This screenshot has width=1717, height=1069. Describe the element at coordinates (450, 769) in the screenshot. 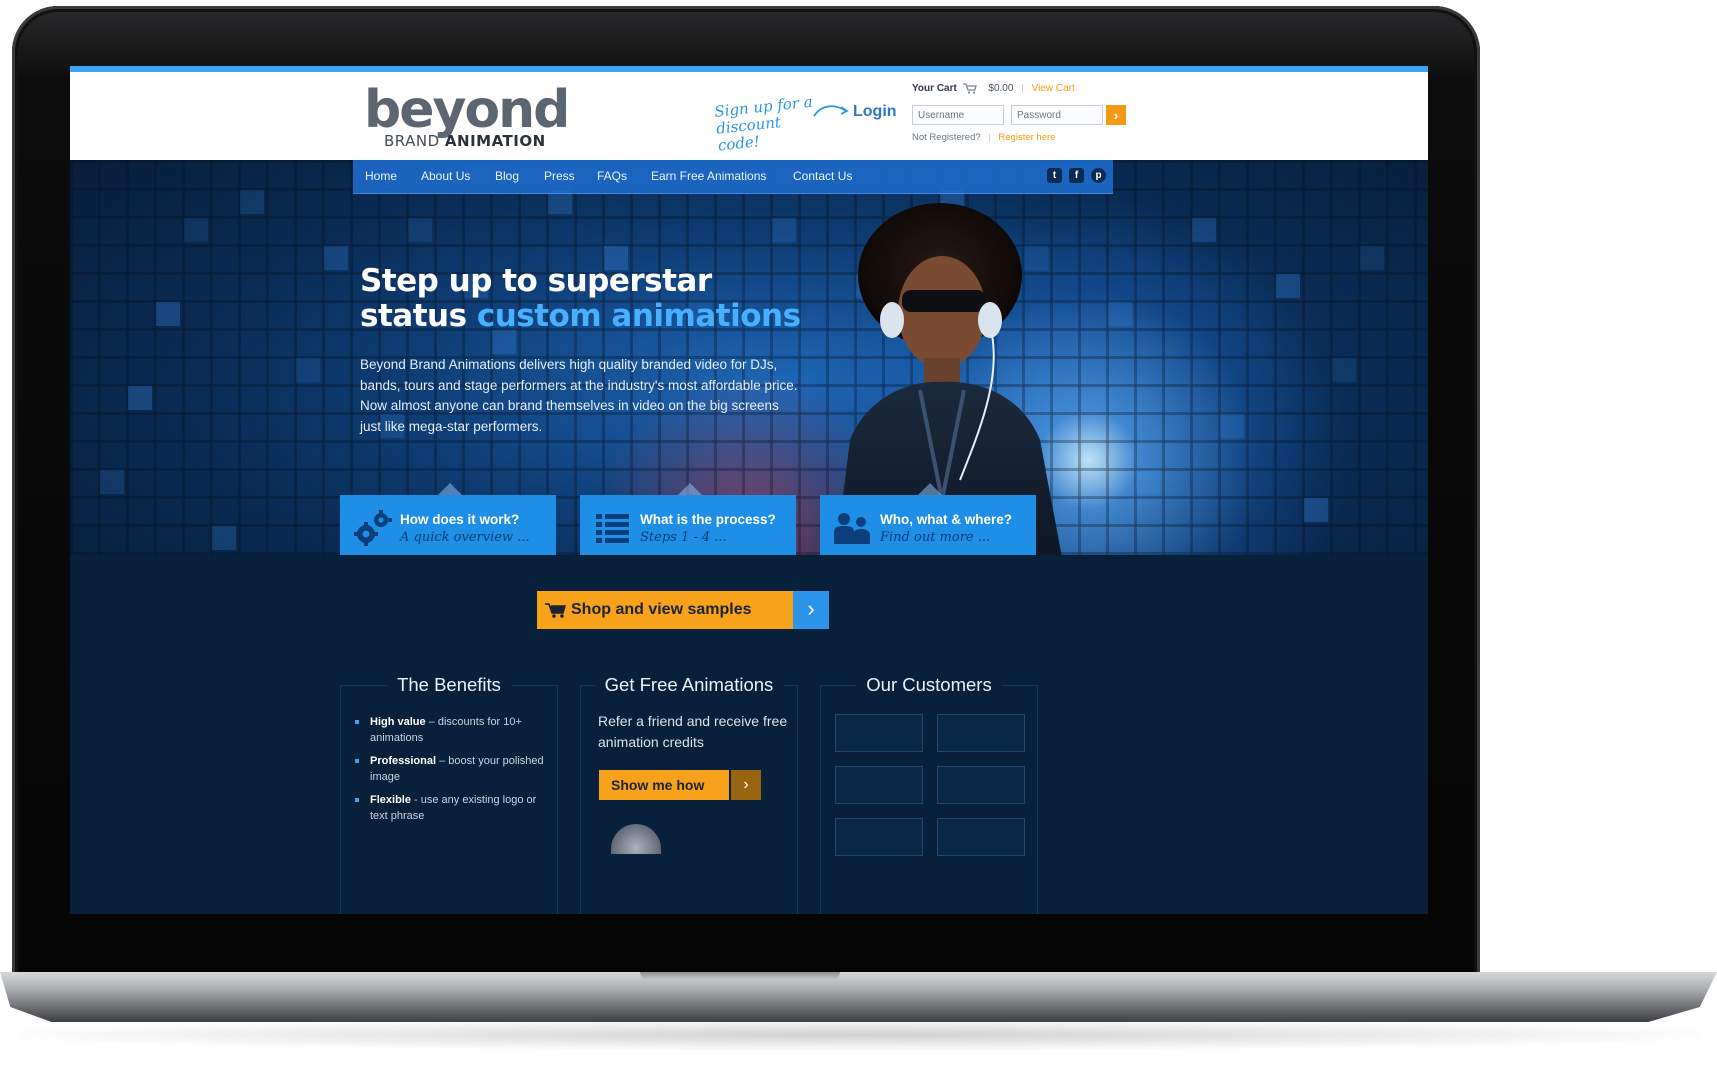

I see `list-item: Professional – boost your polished image` at that location.